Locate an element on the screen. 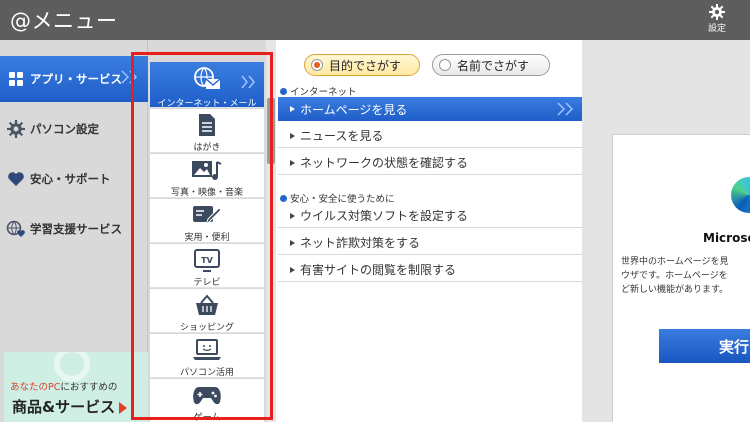  sidebar-item-label: アプリ・サービス is located at coordinates (76, 79).